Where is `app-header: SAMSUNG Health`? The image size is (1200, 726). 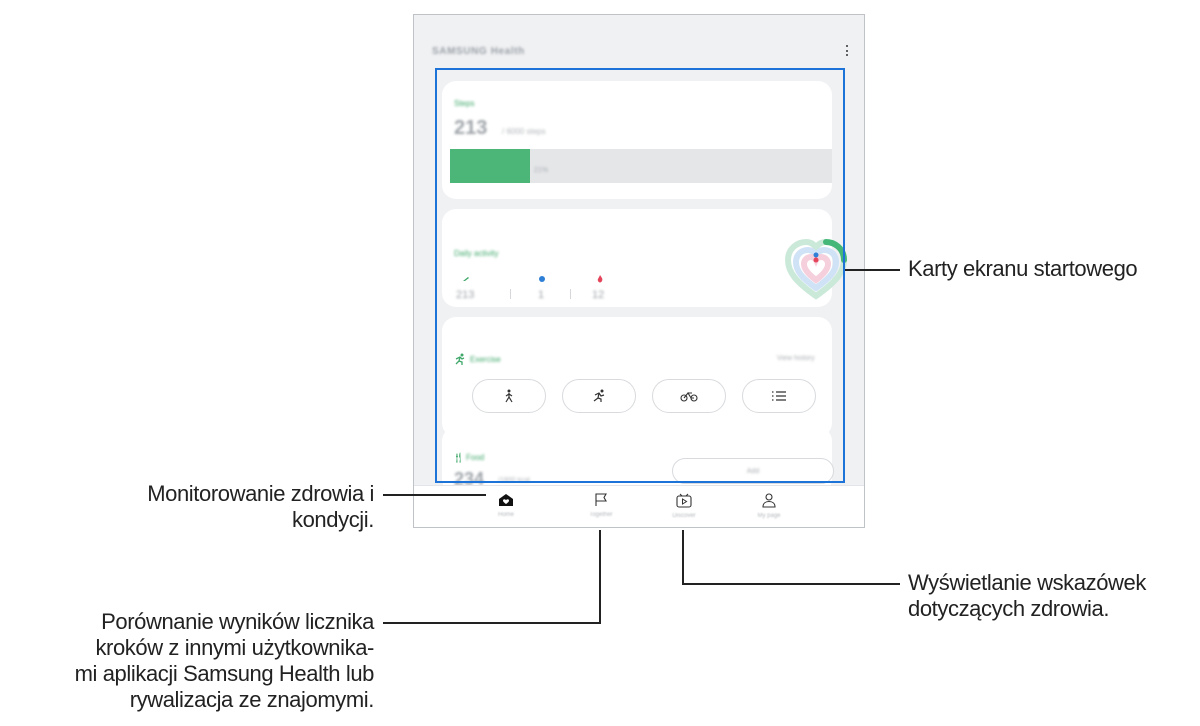
app-header: SAMSUNG Health is located at coordinates (639, 42).